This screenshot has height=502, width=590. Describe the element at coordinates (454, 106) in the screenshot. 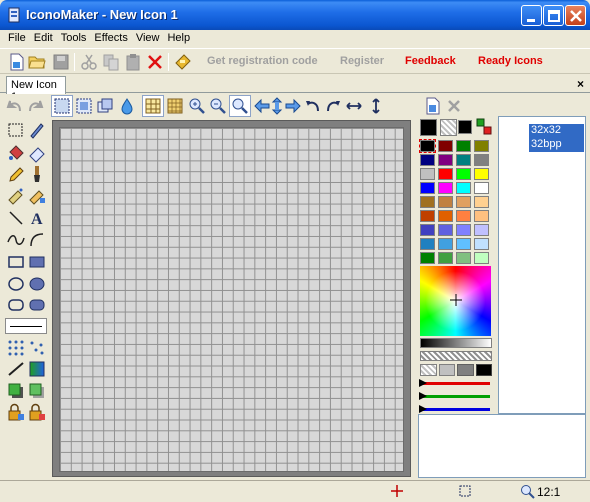

I see `delete-format-icon` at that location.